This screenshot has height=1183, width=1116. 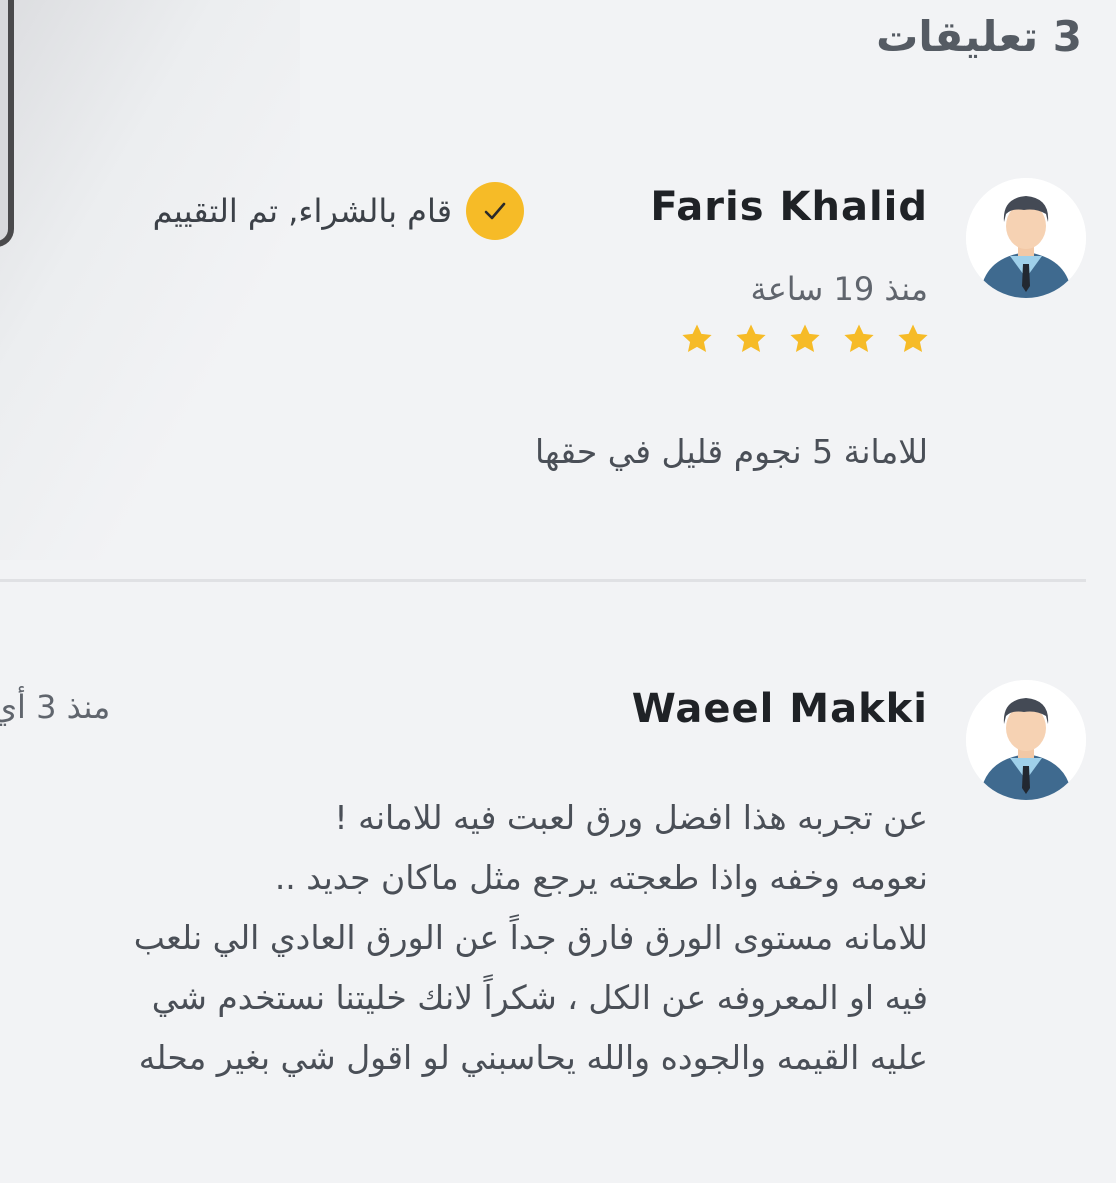 I want to click on verified-label: قام بالشراء, تم التقييم, so click(x=302, y=211).